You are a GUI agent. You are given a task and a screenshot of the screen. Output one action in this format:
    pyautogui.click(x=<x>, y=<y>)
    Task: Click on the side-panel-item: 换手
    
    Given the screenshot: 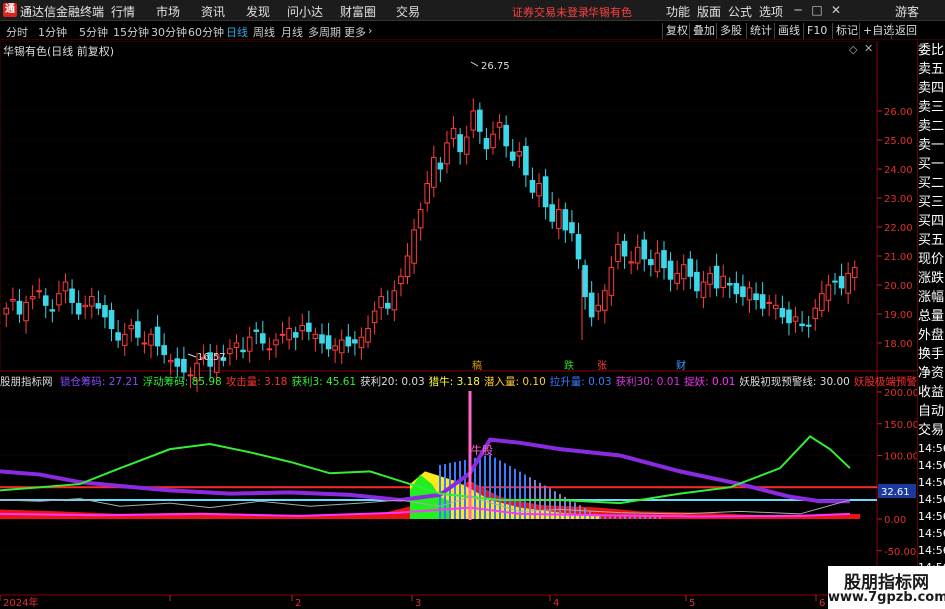 What is the action you would take?
    pyautogui.click(x=931, y=354)
    